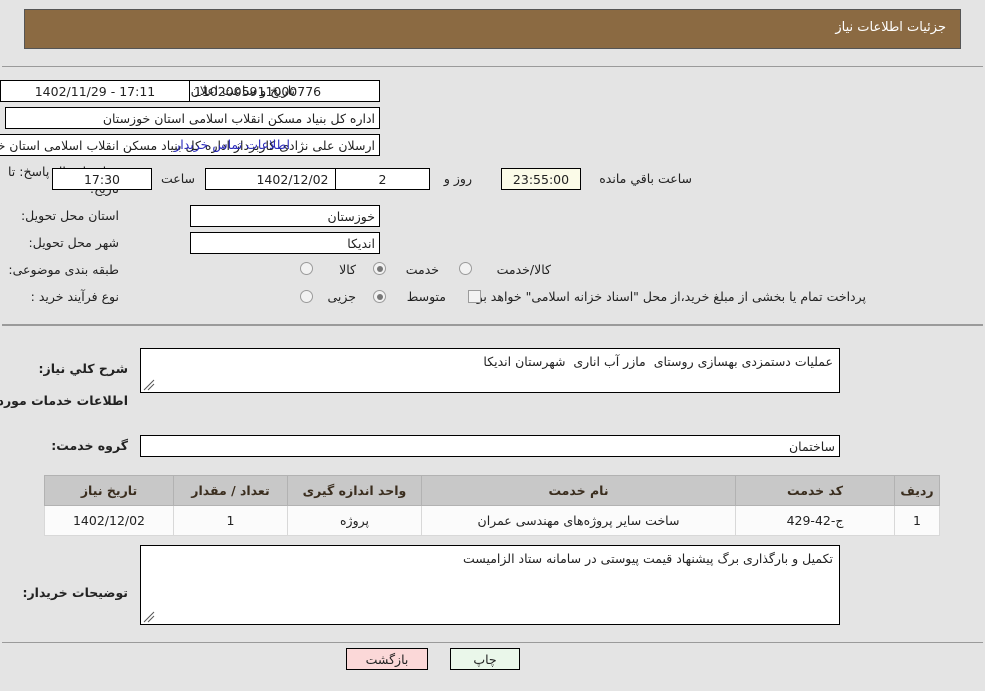 This screenshot has height=691, width=985. Describe the element at coordinates (815, 490) in the screenshot. I see `col-service-code: کد خدمت` at that location.